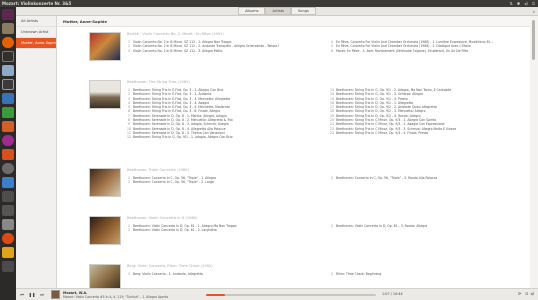 The width and height of the screenshot is (538, 300). Describe the element at coordinates (8, 42) in the screenshot. I see `firefox-icon` at that location.